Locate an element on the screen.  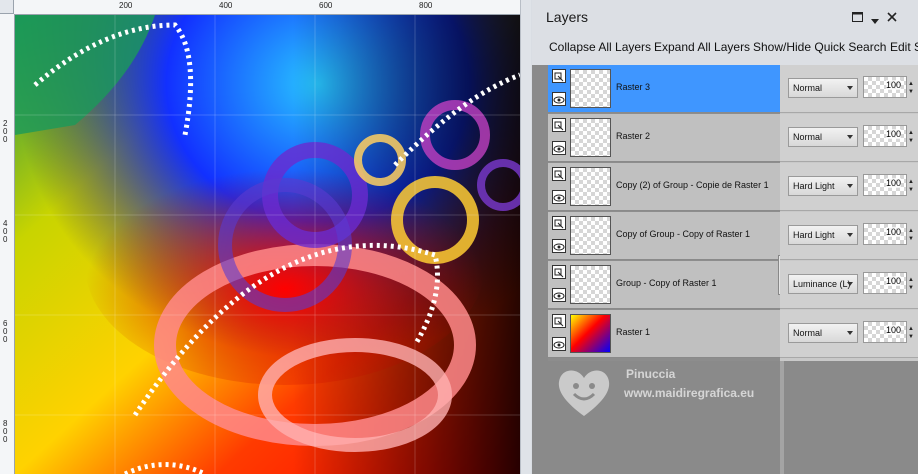
blend-mode-select: Luminance (L) is located at coordinates (823, 284).